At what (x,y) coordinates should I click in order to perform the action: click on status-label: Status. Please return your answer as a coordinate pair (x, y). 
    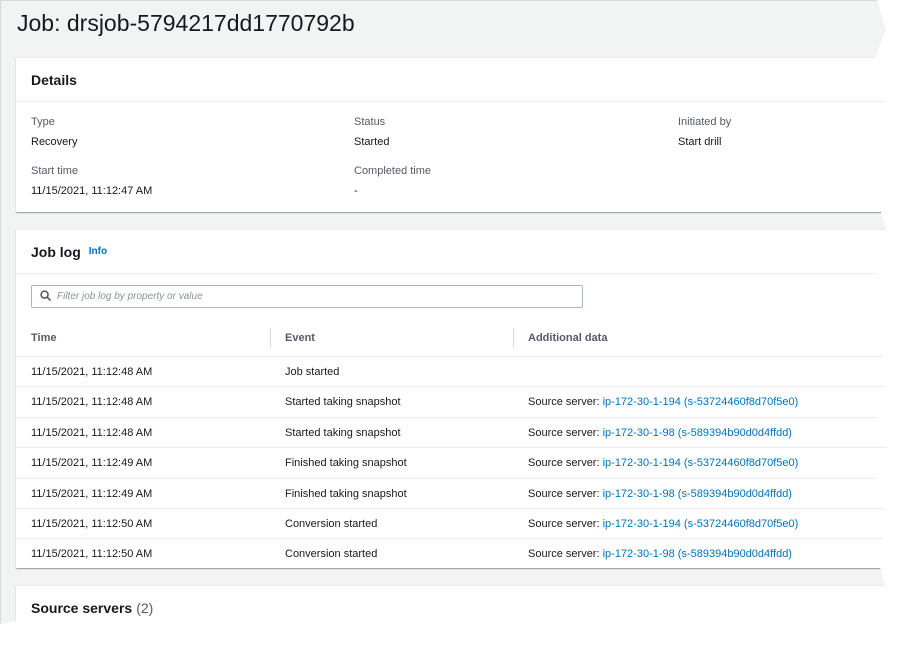
    Looking at the image, I should click on (370, 122).